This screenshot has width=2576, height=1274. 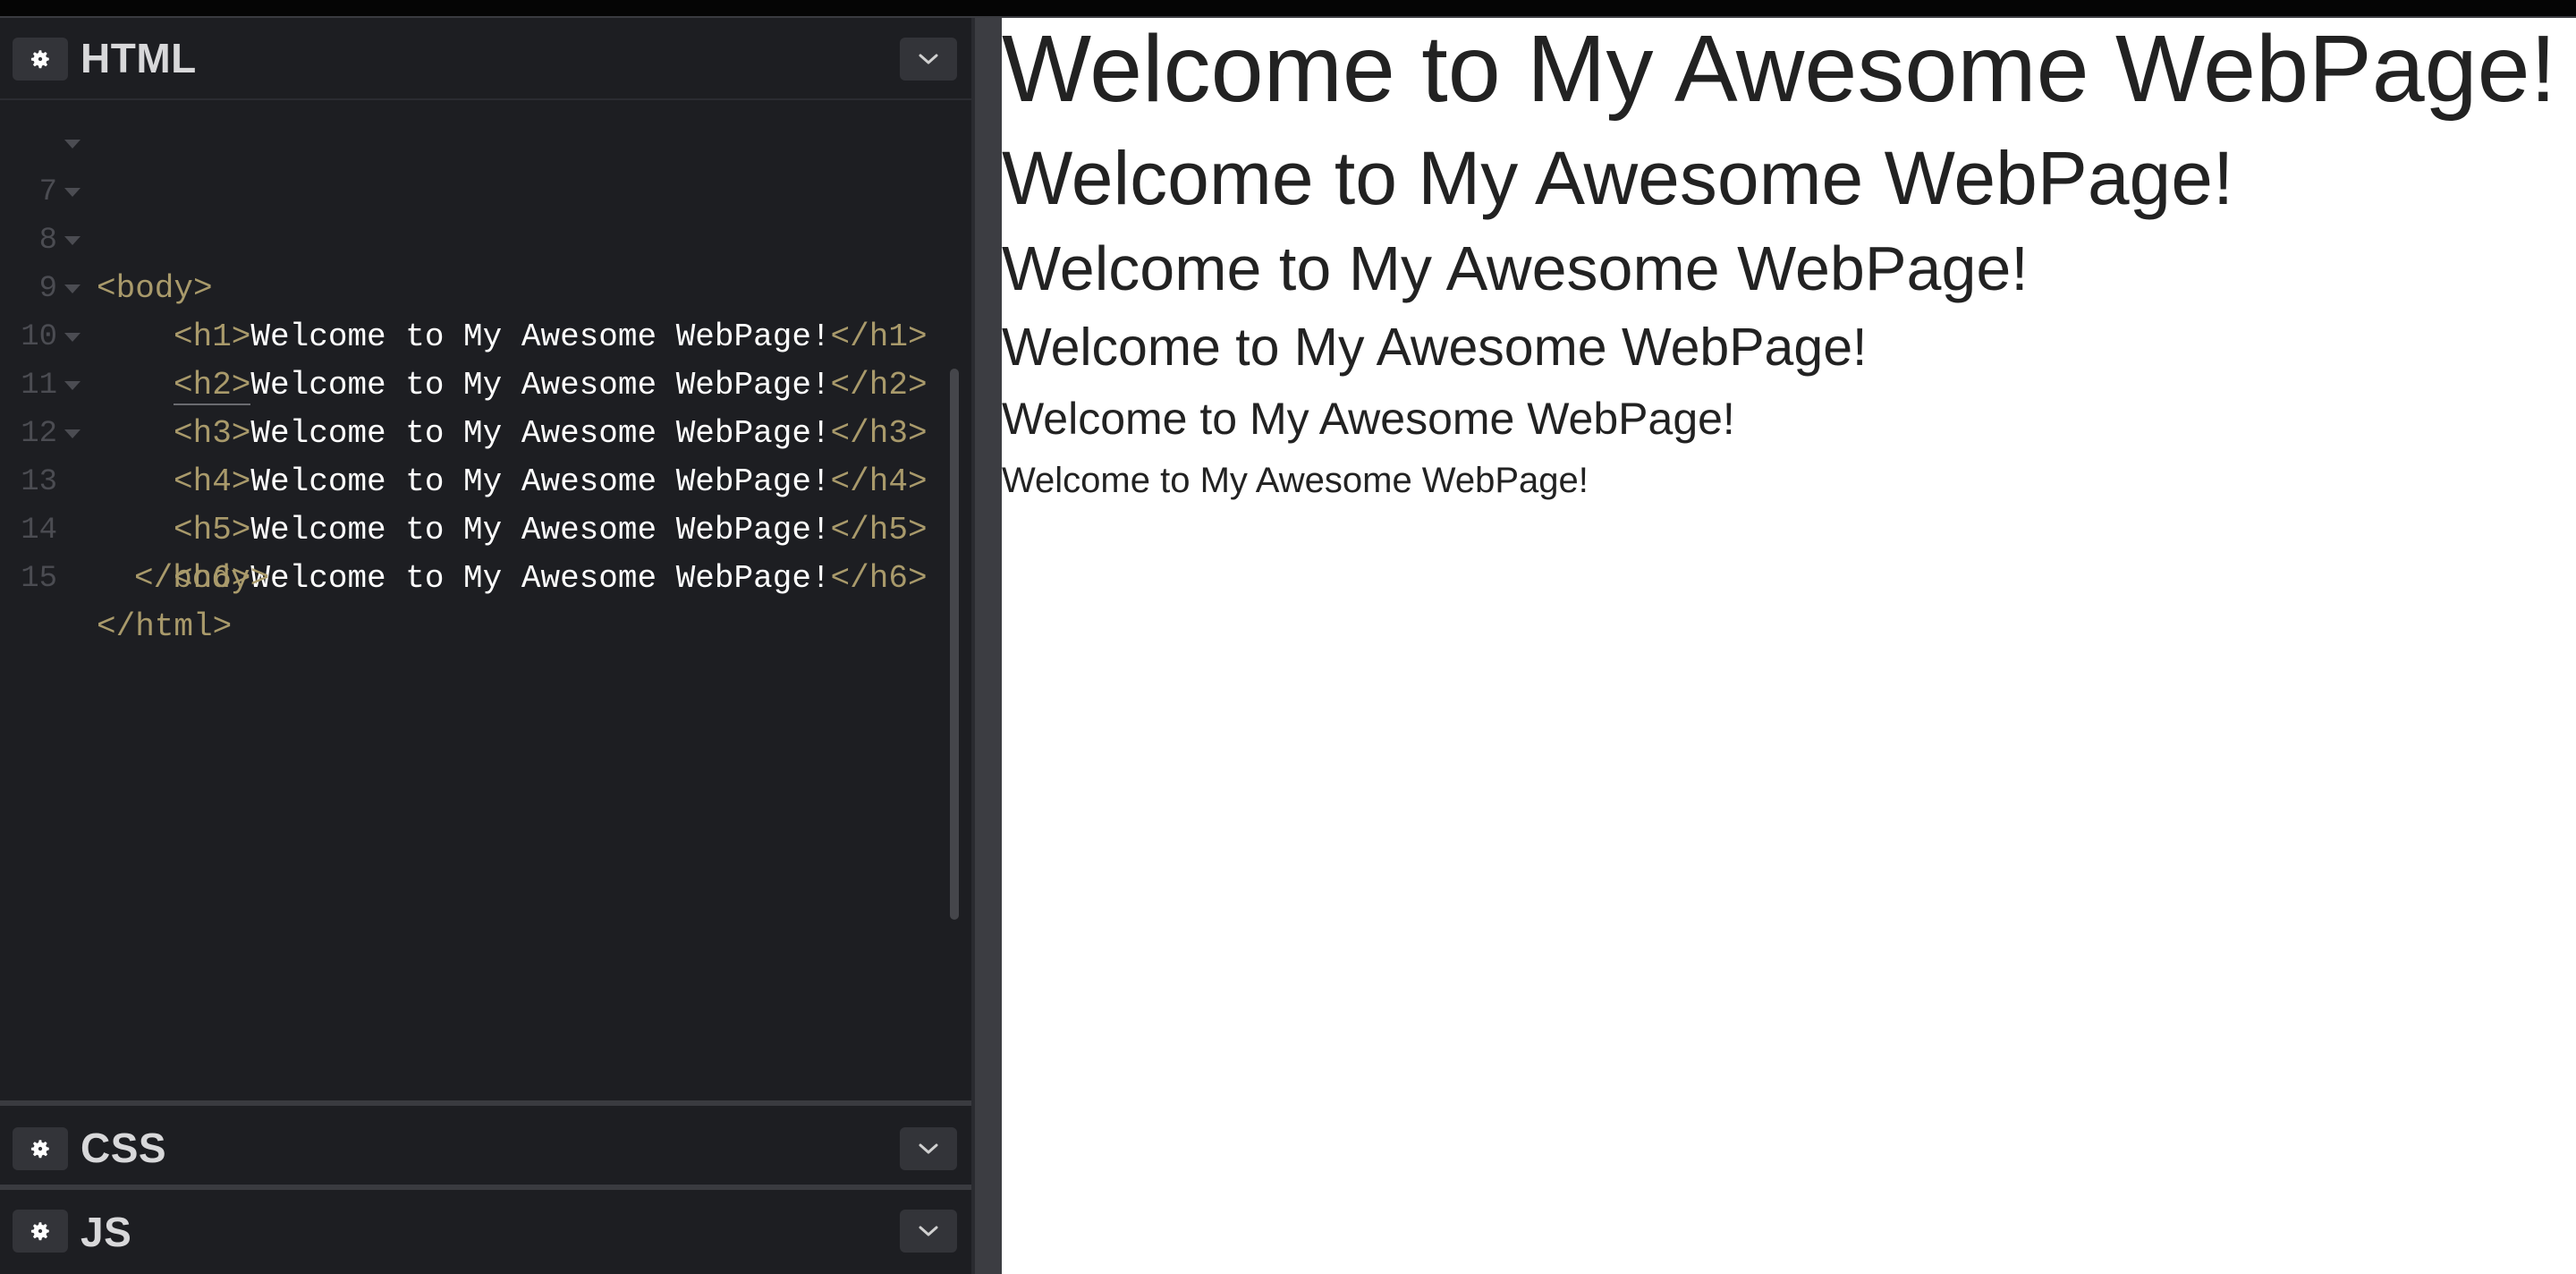 What do you see at coordinates (474, 527) in the screenshot?
I see `code-line: 14 </body>` at bounding box center [474, 527].